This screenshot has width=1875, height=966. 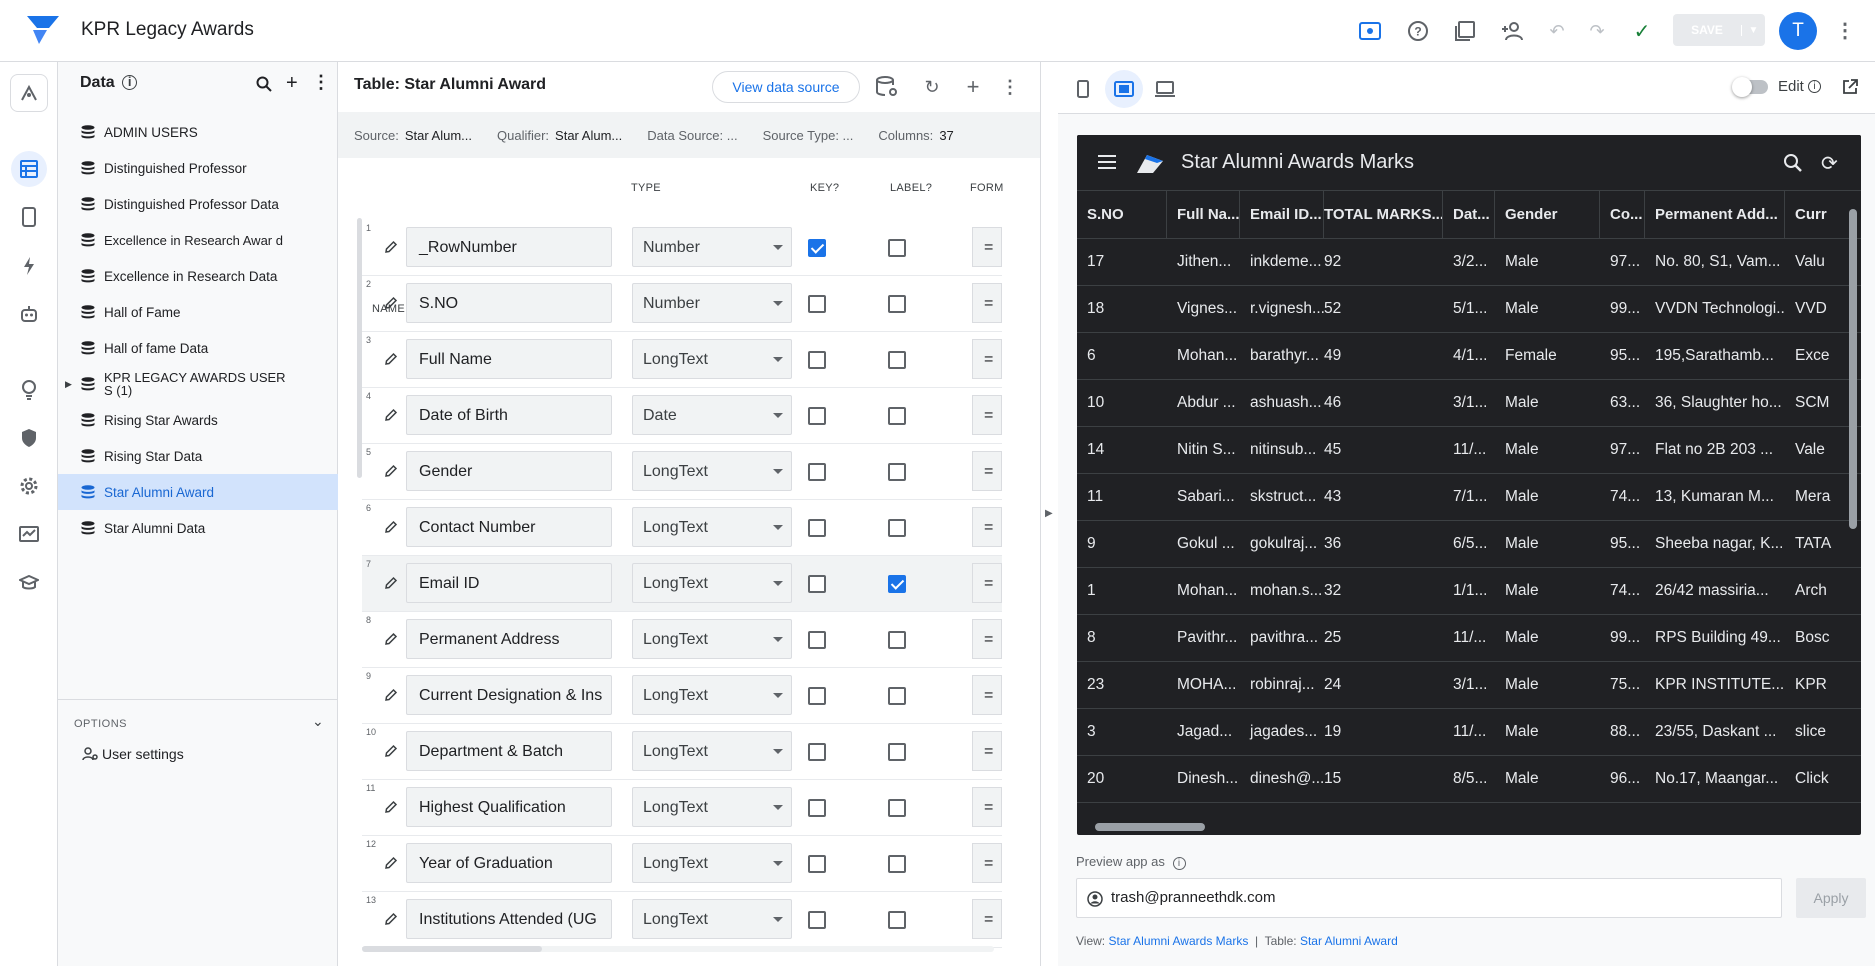 I want to click on app-search-icon, so click(x=1793, y=163).